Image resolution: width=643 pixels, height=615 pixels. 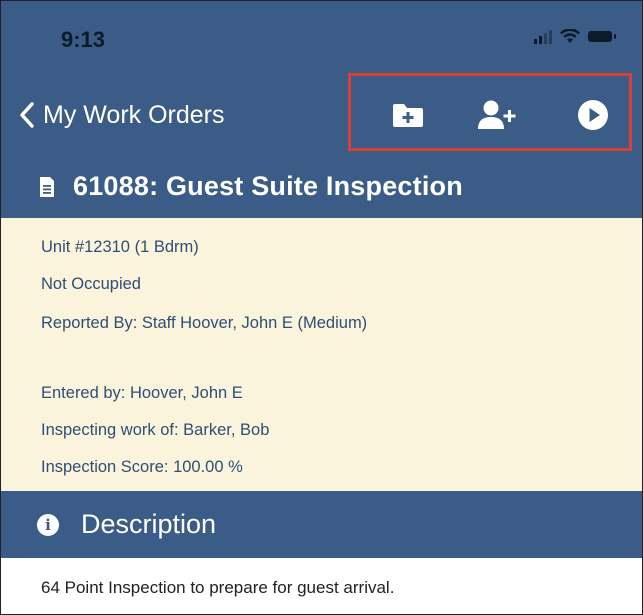 I want to click on info-icon: i, so click(x=48, y=524).